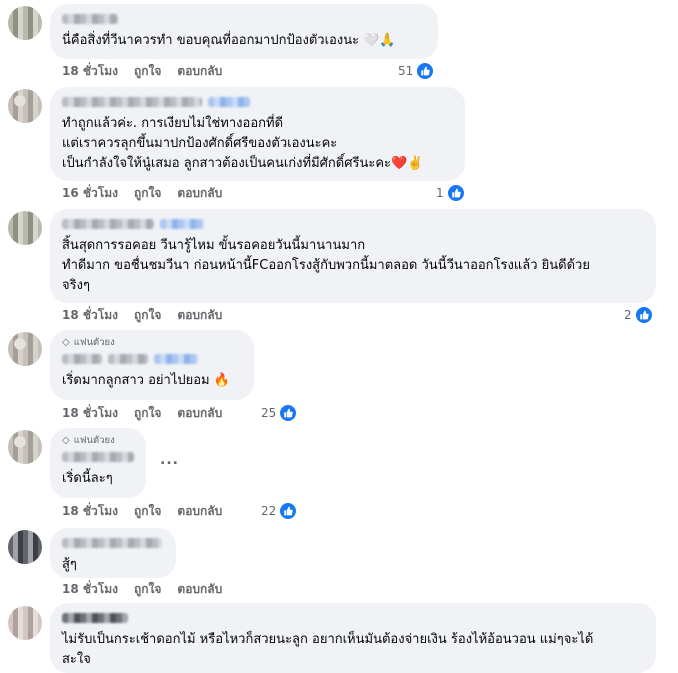  What do you see at coordinates (87, 478) in the screenshot?
I see `comment-text: เริ่ดนี้ละๆ` at bounding box center [87, 478].